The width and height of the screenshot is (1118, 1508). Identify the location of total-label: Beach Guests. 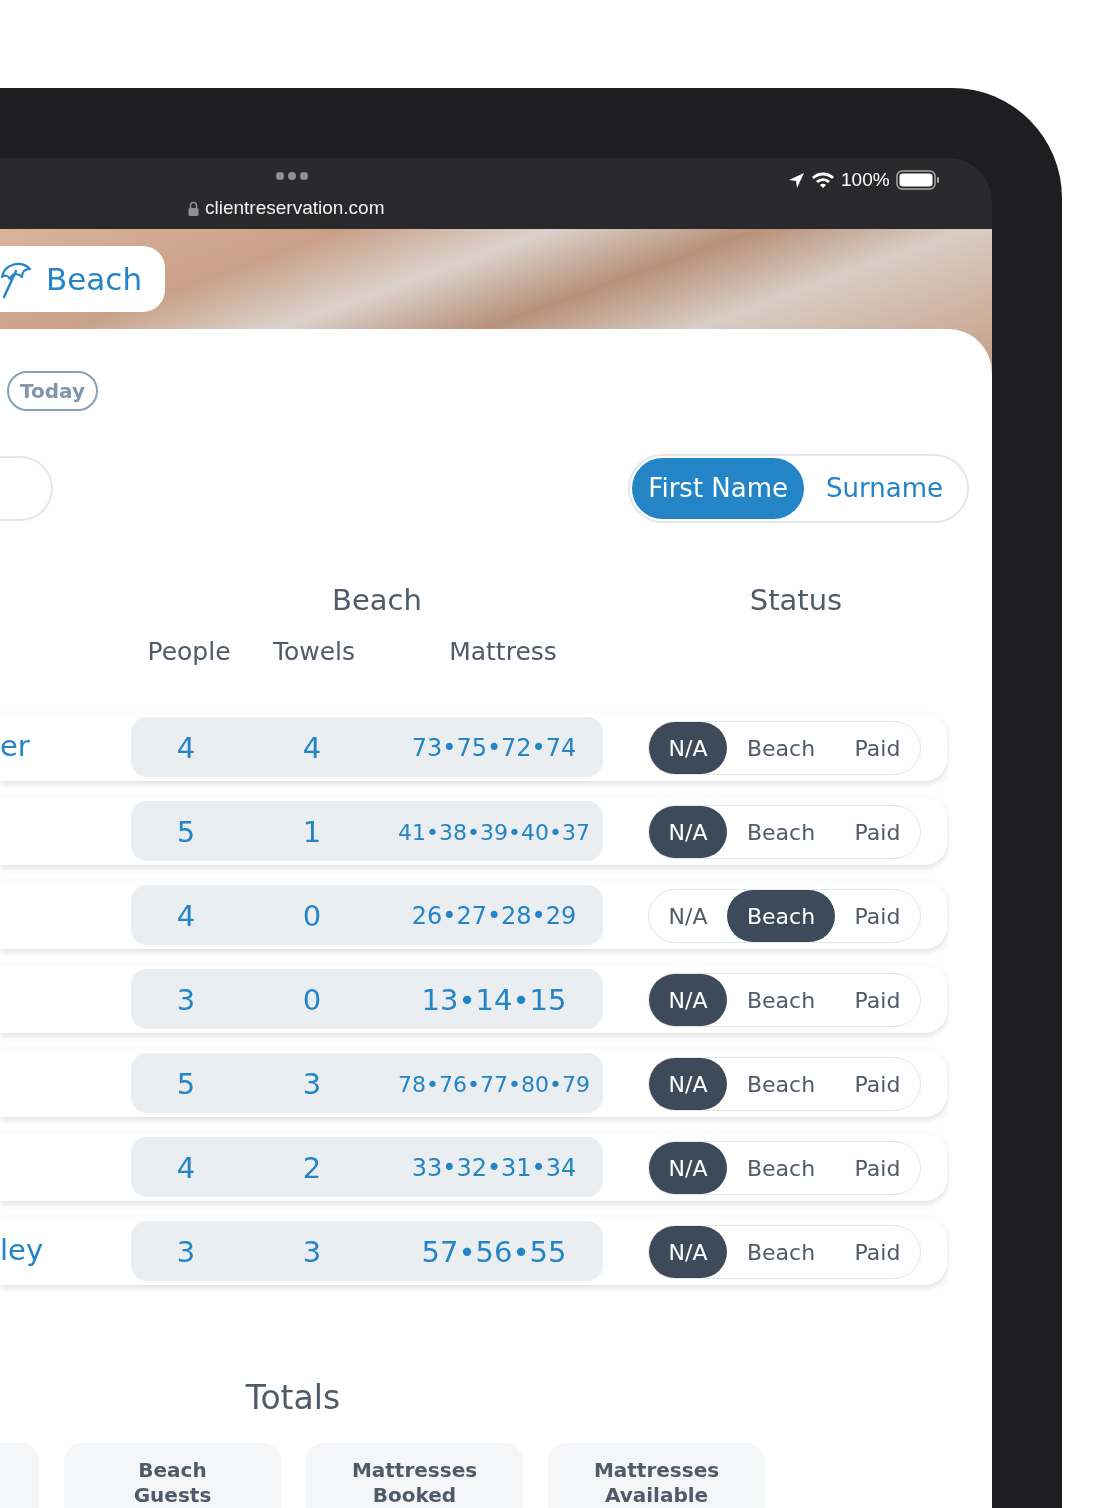
(172, 1482).